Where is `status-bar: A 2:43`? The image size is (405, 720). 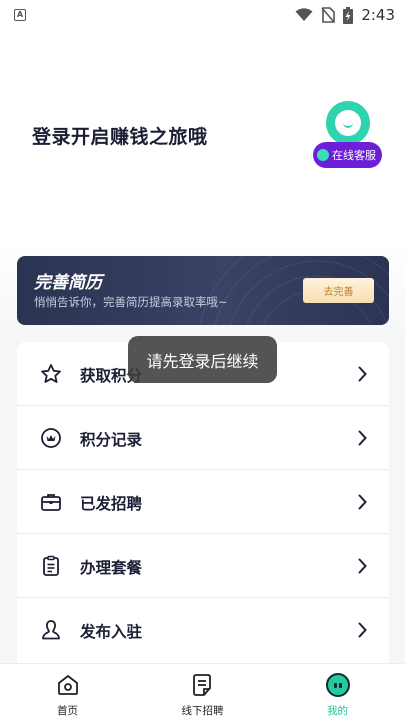
status-bar: A 2:43 is located at coordinates (202, 15).